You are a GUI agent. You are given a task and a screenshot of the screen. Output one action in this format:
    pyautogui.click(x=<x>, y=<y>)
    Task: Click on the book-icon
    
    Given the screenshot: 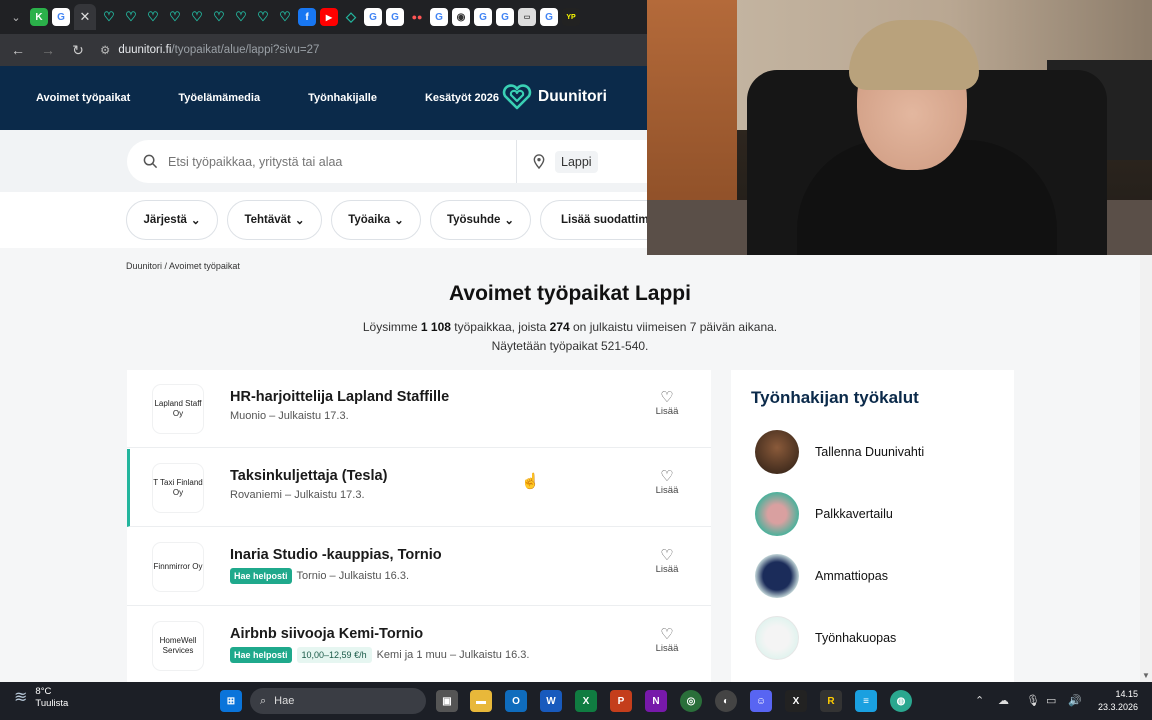 What is the action you would take?
    pyautogui.click(x=777, y=576)
    